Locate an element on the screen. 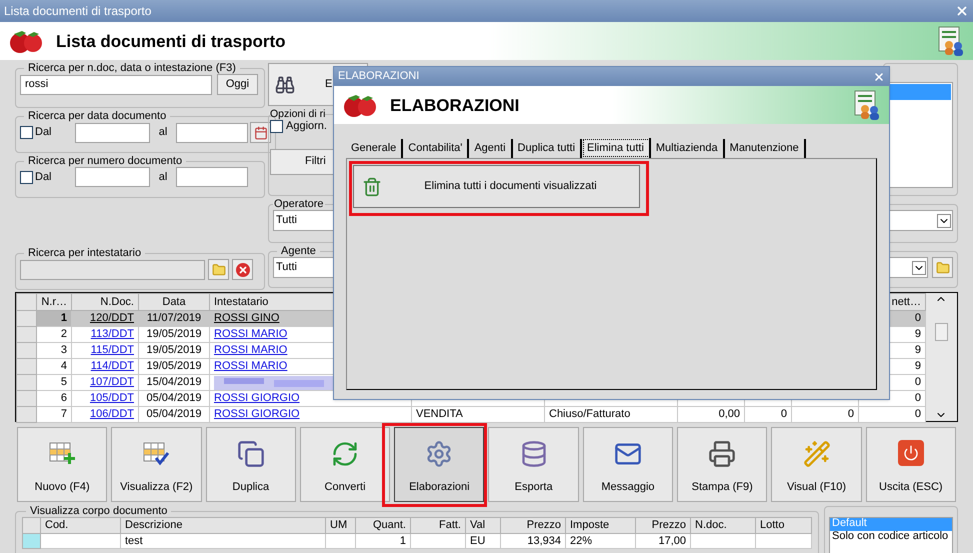  clear-button is located at coordinates (242, 269).